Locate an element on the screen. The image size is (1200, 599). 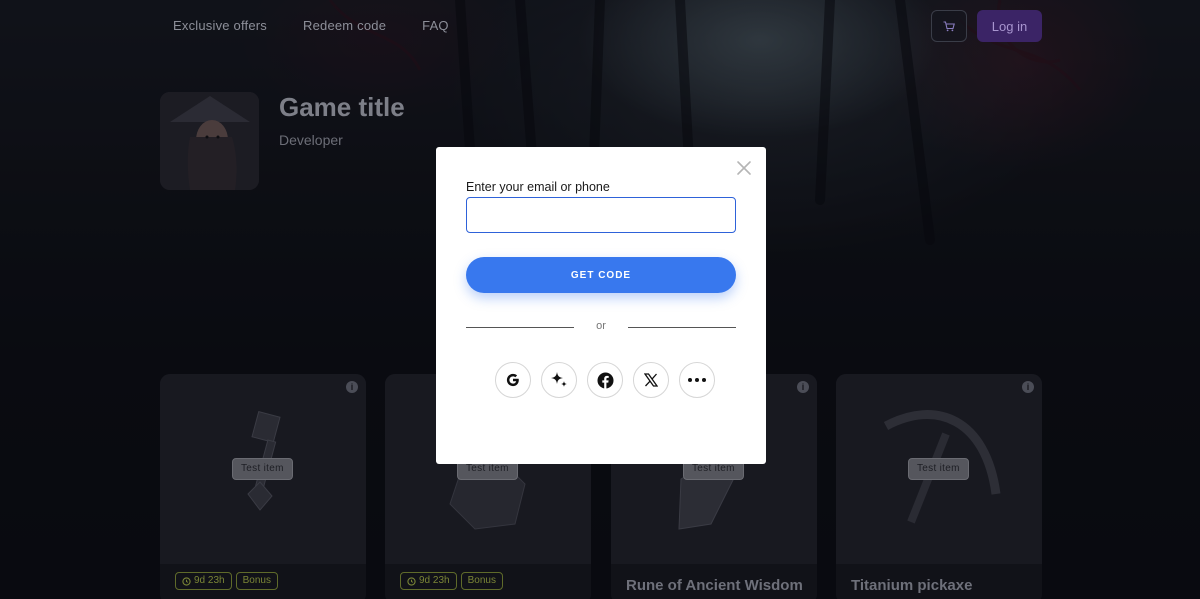
item-card: i Test item Titanium pickaxe is located at coordinates (939, 486).